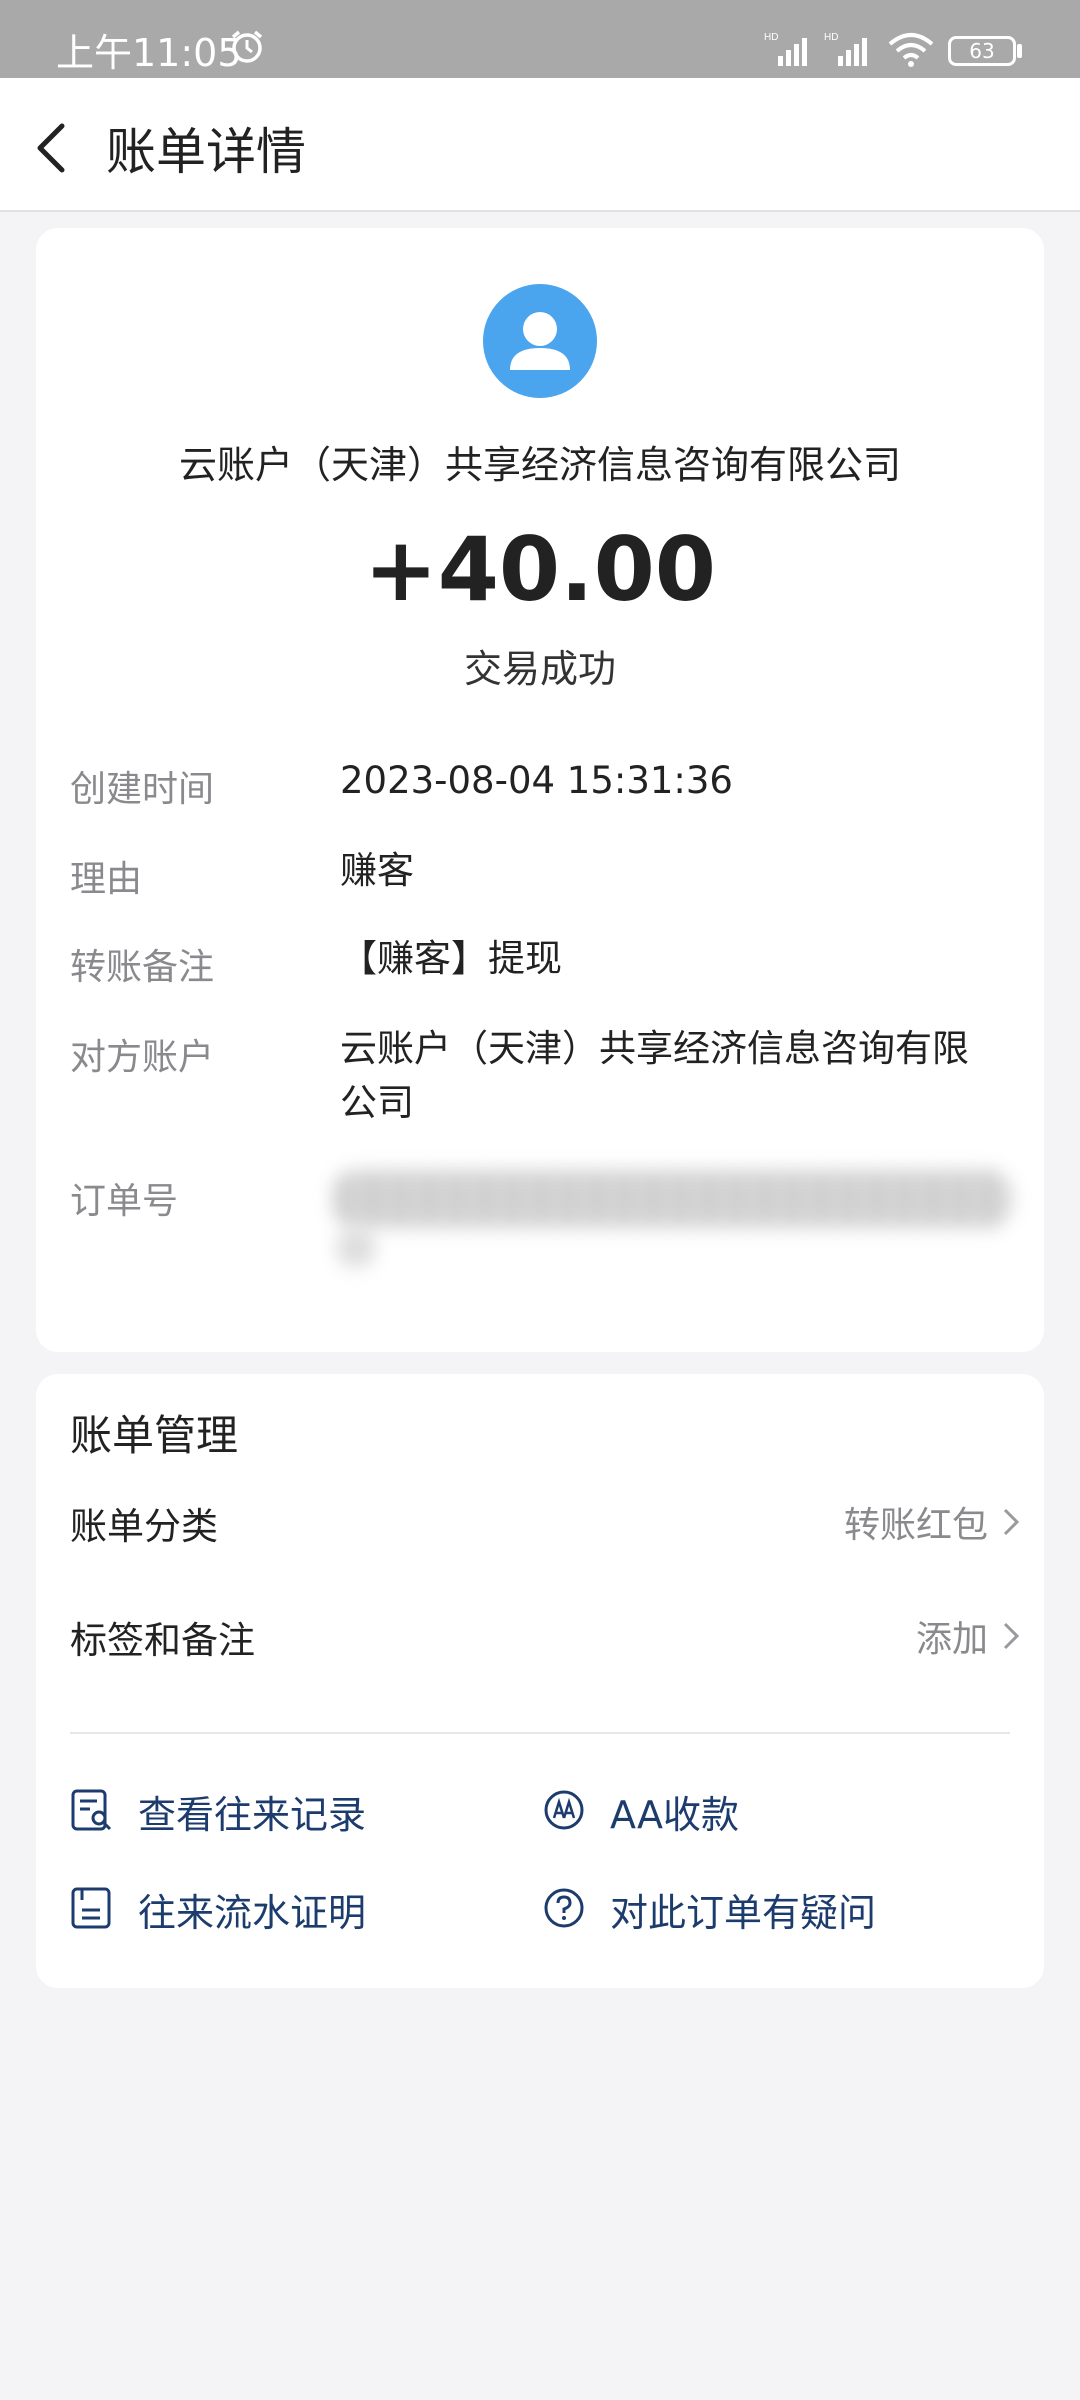  I want to click on transaction-status: 交易成功, so click(539, 669).